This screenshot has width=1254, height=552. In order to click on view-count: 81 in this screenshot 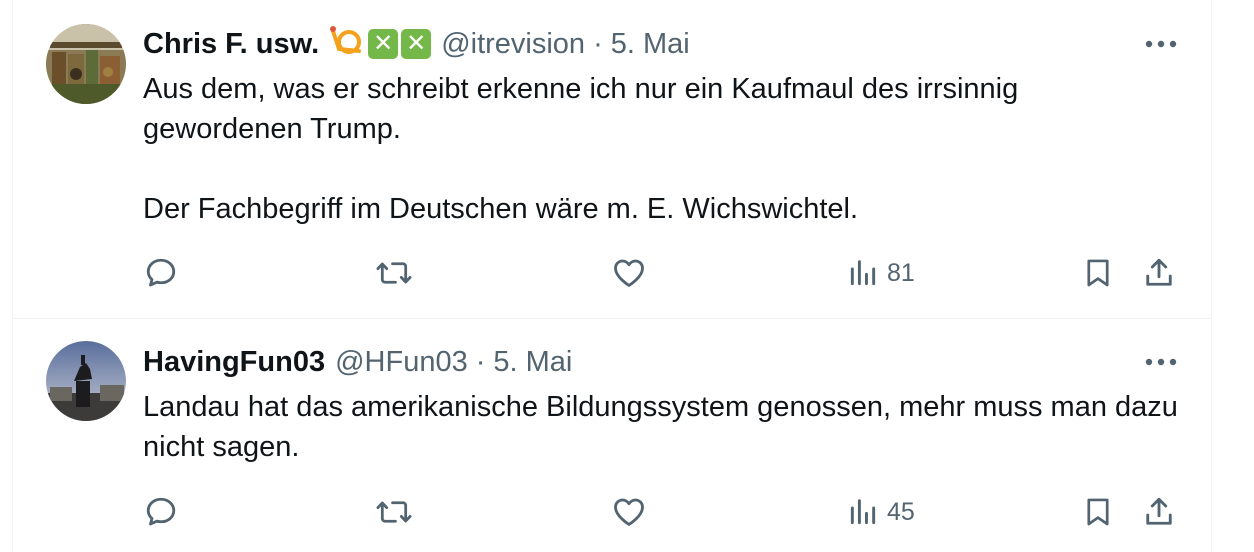, I will do `click(901, 272)`.